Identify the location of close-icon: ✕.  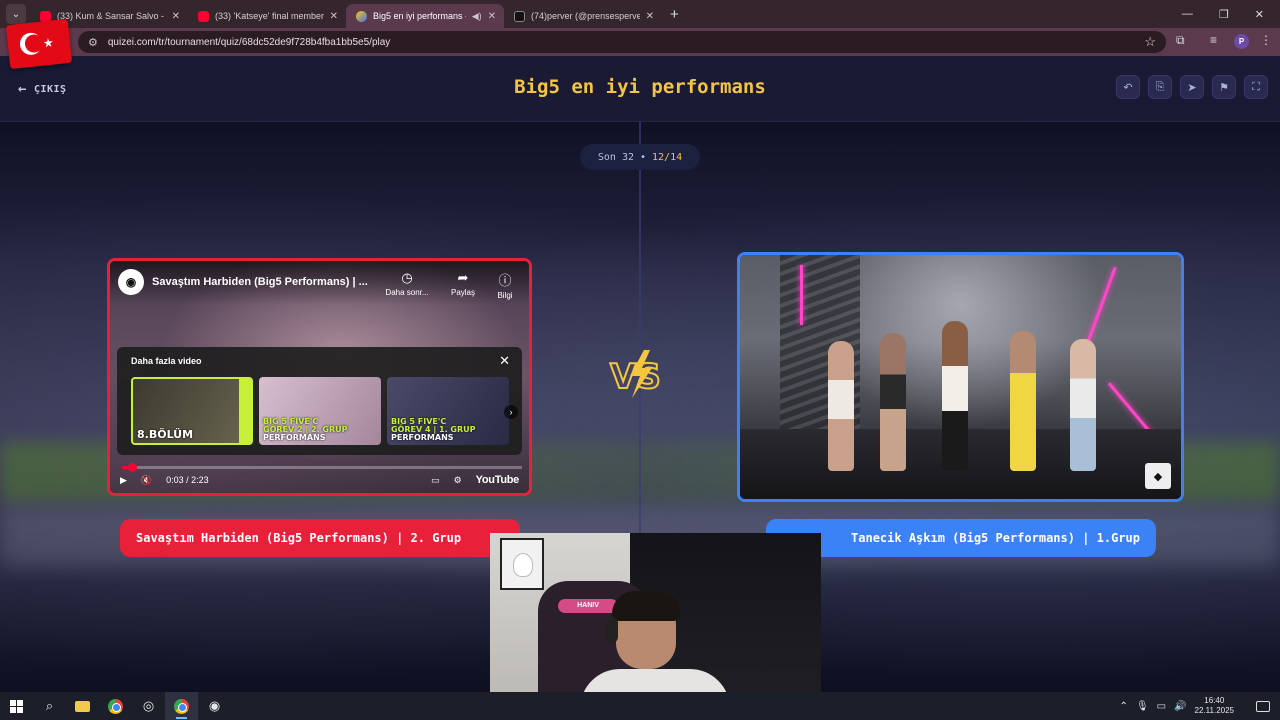
(504, 361).